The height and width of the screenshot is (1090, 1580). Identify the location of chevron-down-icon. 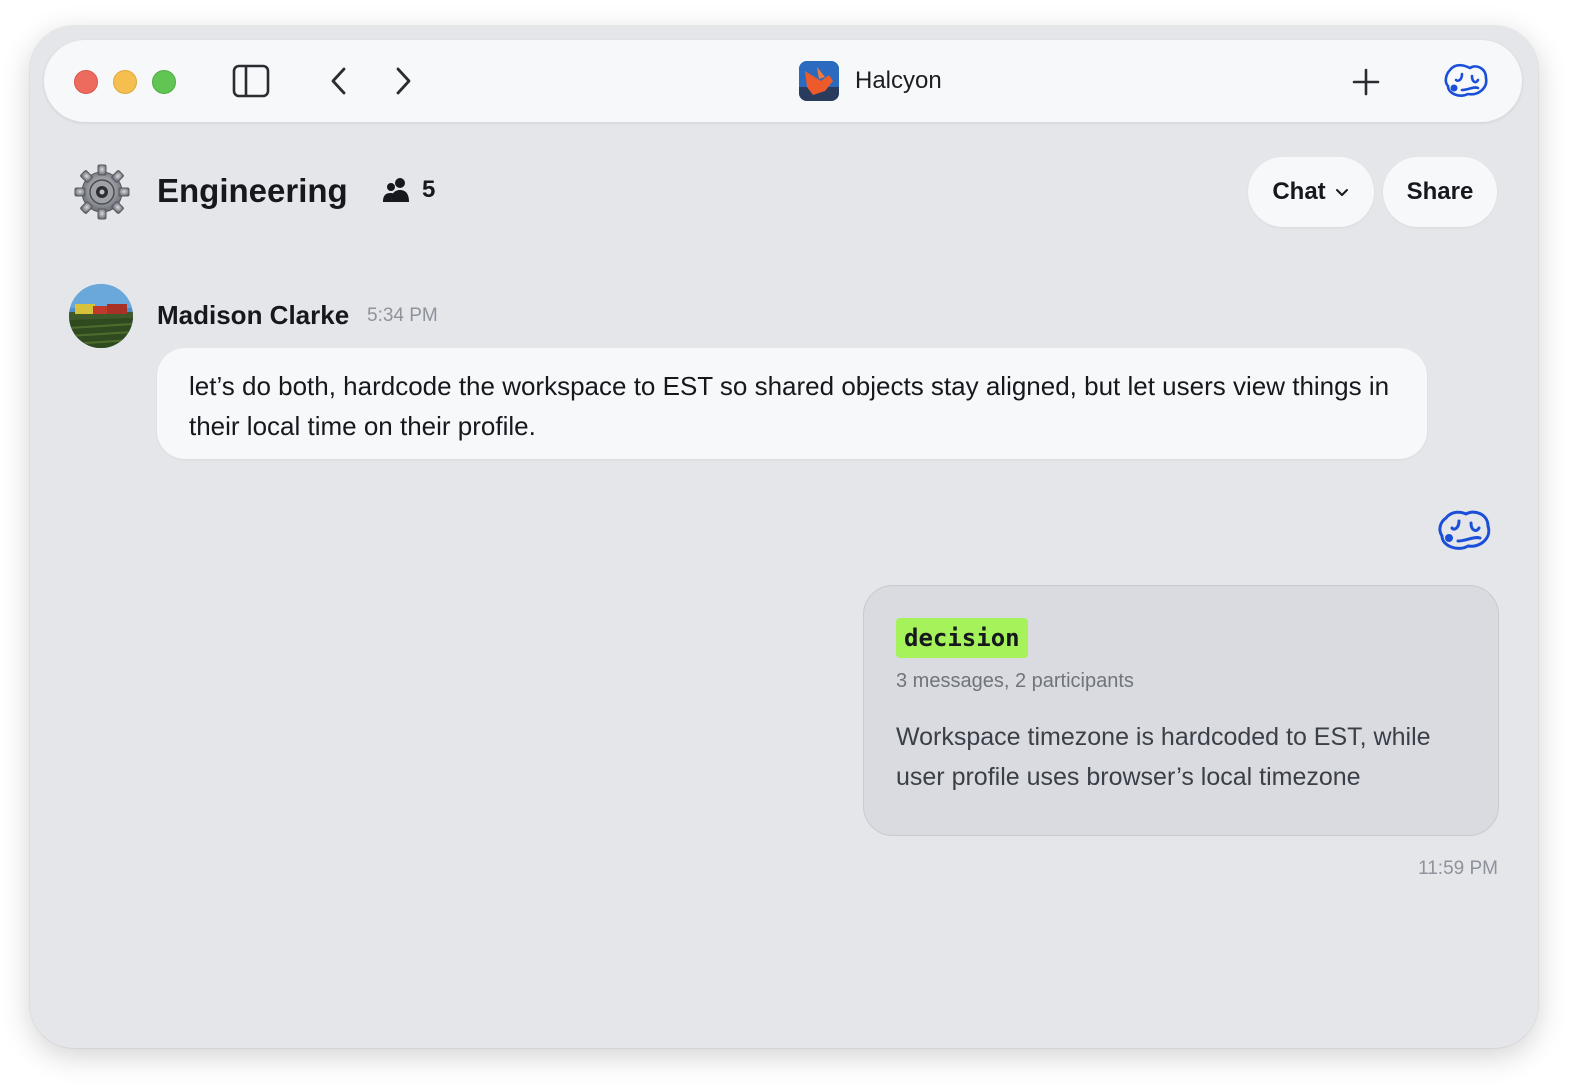
(1341, 192).